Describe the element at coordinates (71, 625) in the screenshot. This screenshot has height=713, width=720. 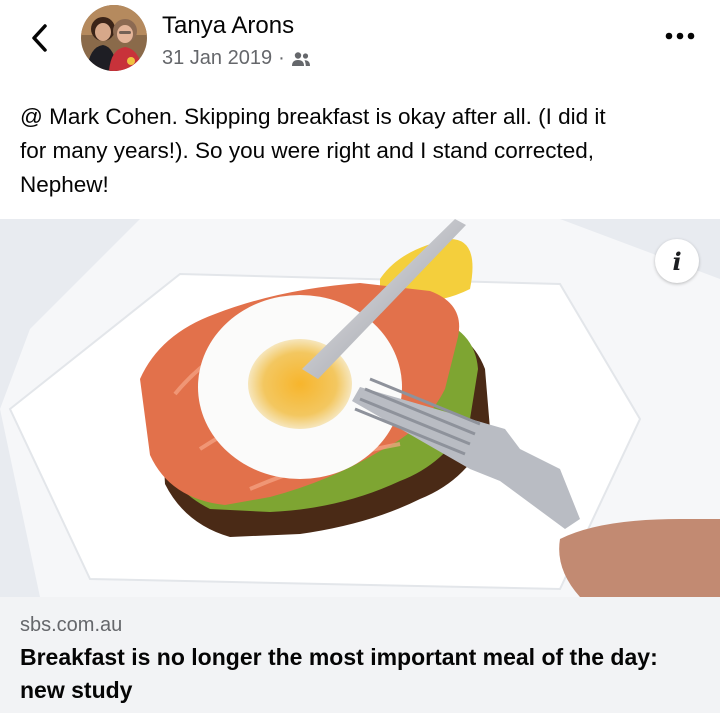
I see `link-domain: sbs.com.au` at that location.